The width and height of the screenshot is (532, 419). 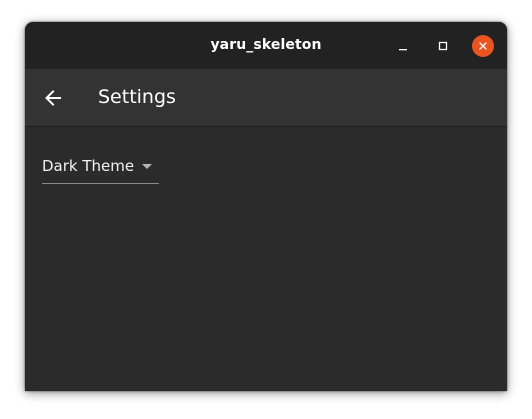 I want to click on close-icon, so click(x=483, y=46).